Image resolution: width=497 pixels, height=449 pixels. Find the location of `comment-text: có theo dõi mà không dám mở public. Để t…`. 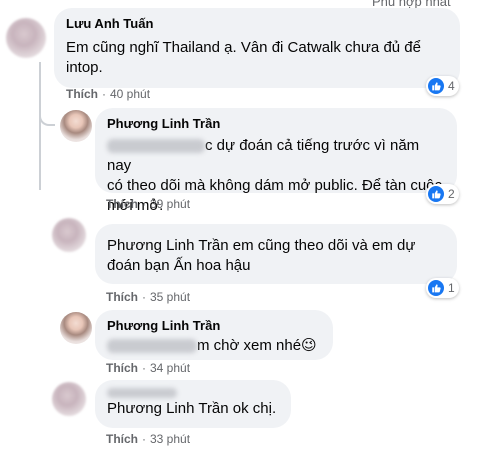

comment-text: có theo dõi mà không dám mở public. Để t… is located at coordinates (275, 185).